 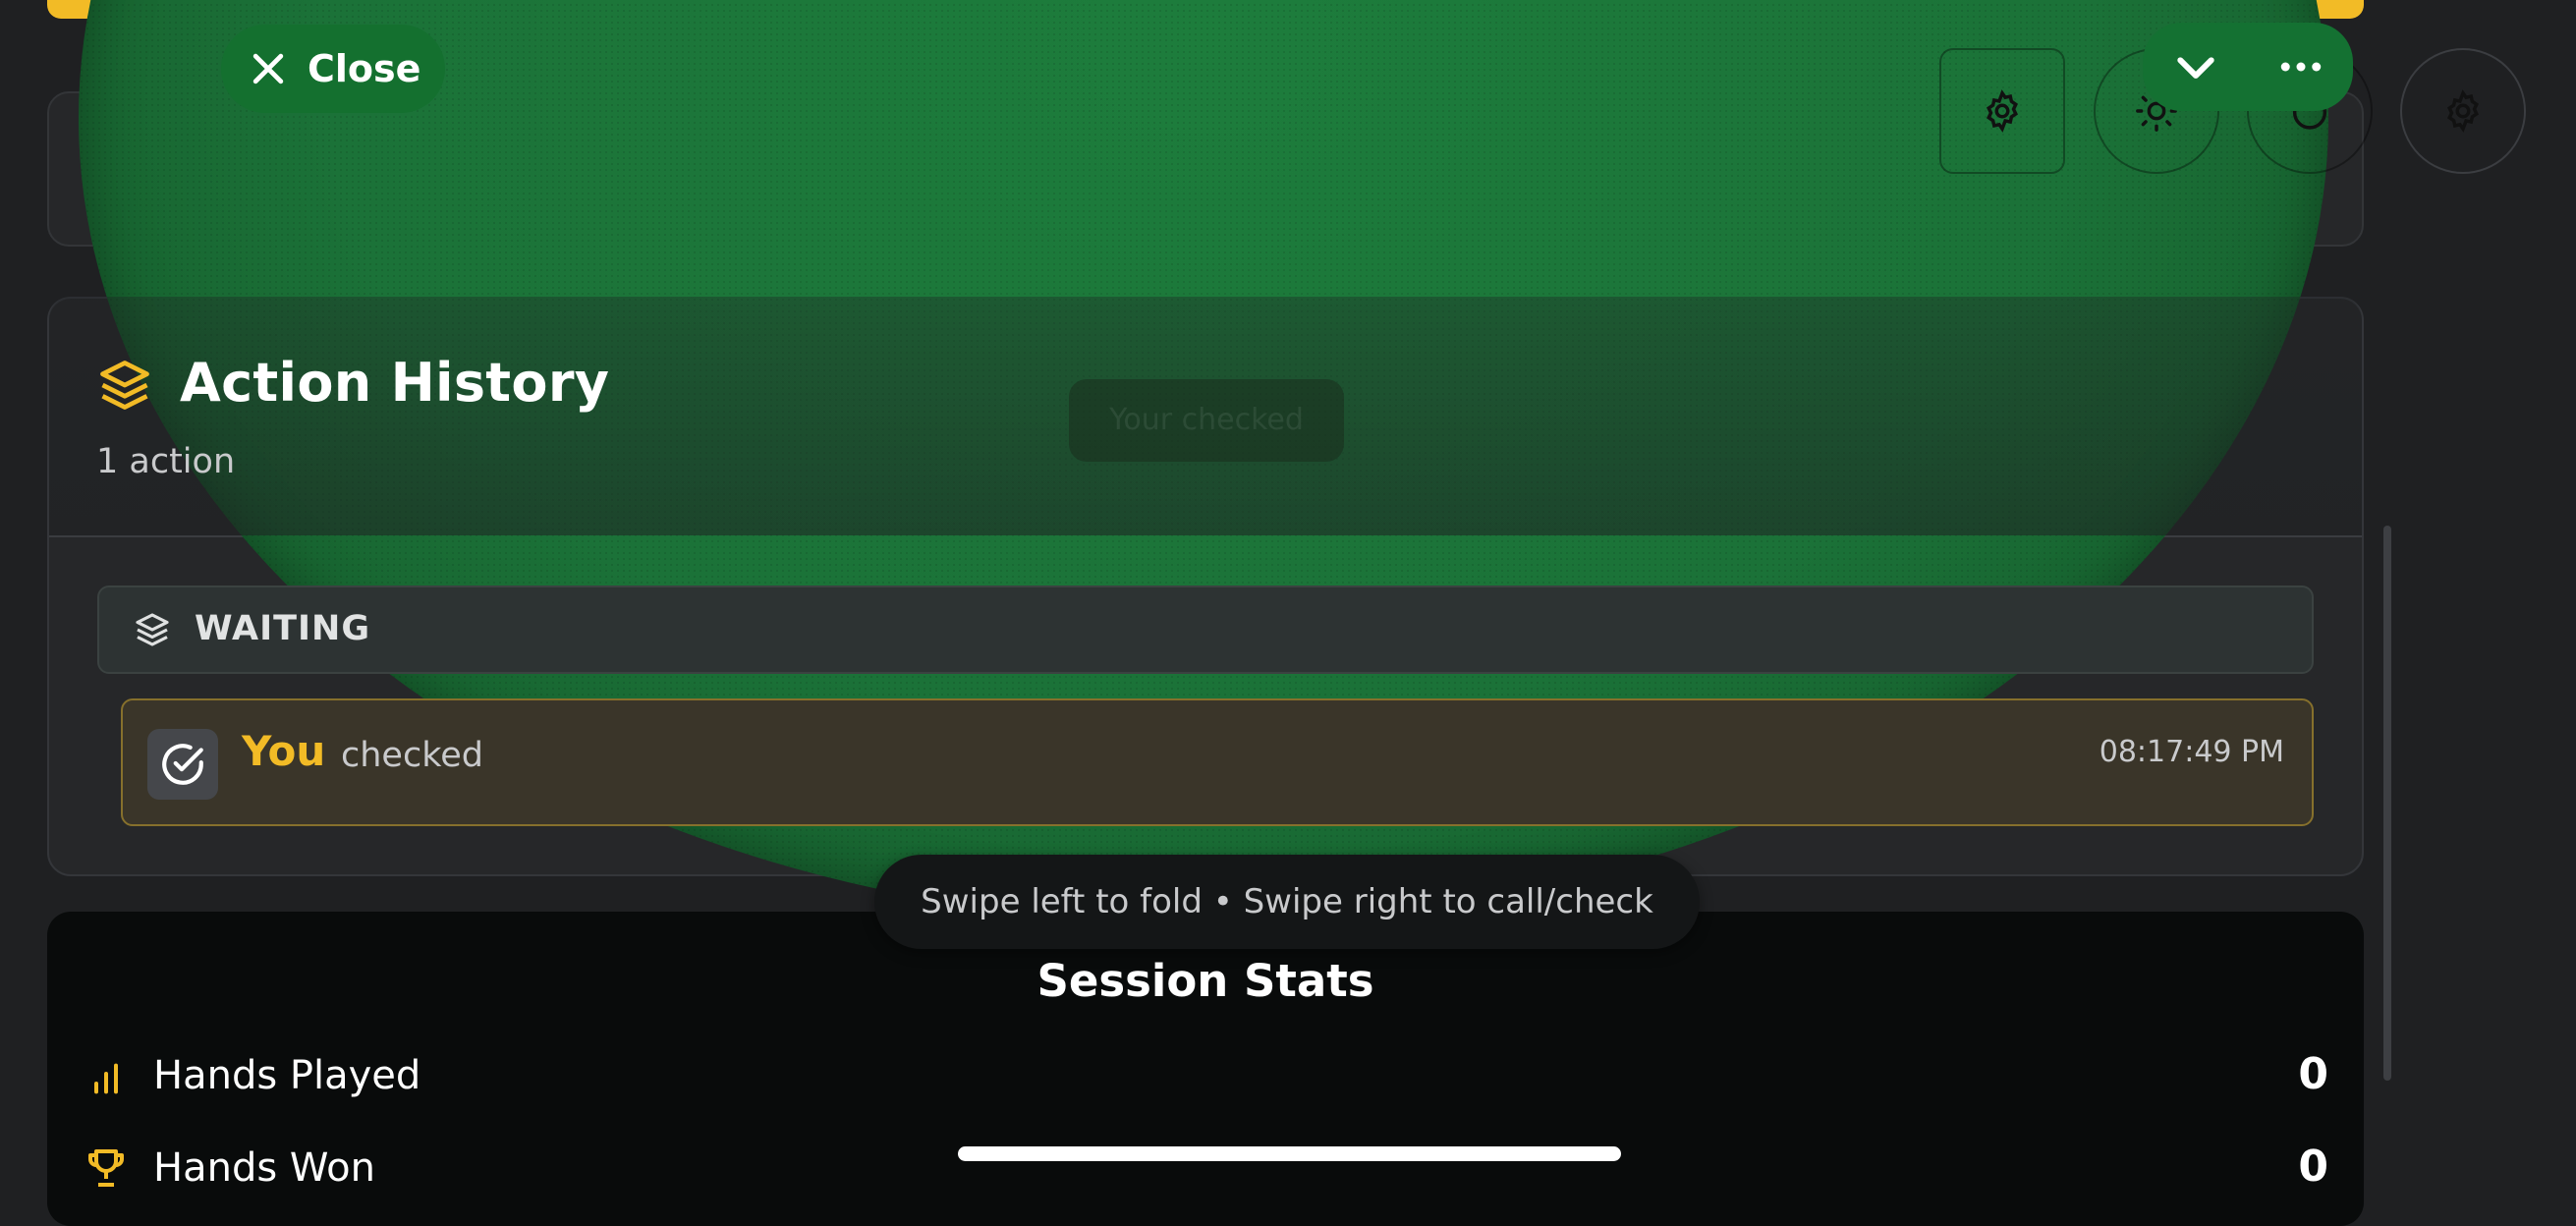 I want to click on session-stats-title: Session Stats, so click(x=1205, y=981).